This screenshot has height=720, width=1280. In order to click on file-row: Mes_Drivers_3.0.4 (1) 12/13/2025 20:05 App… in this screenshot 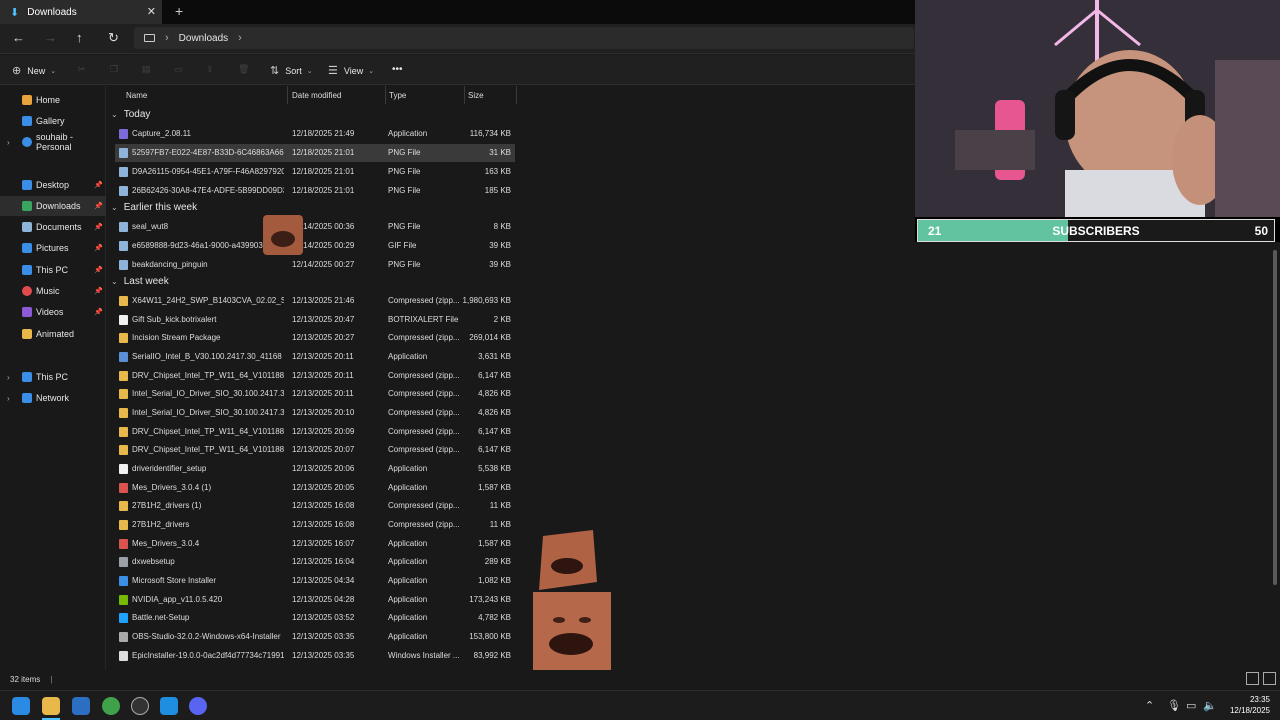, I will do `click(315, 488)`.